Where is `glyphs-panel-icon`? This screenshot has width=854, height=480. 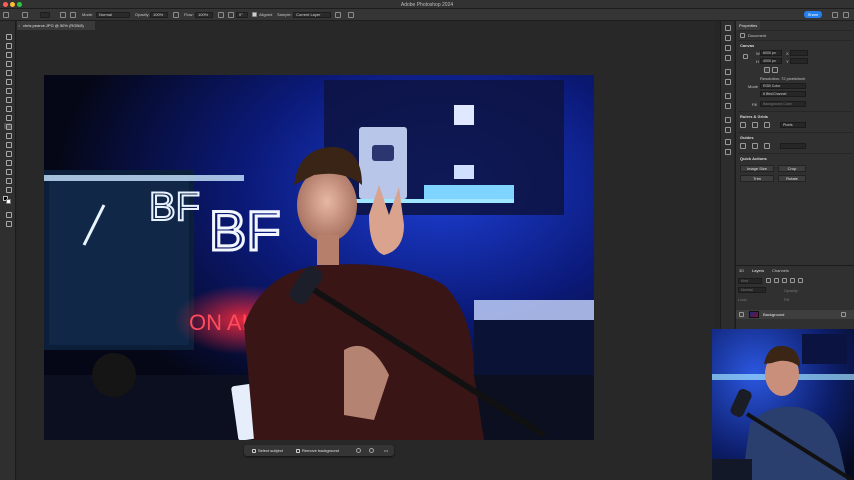
glyphs-panel-icon is located at coordinates (728, 142).